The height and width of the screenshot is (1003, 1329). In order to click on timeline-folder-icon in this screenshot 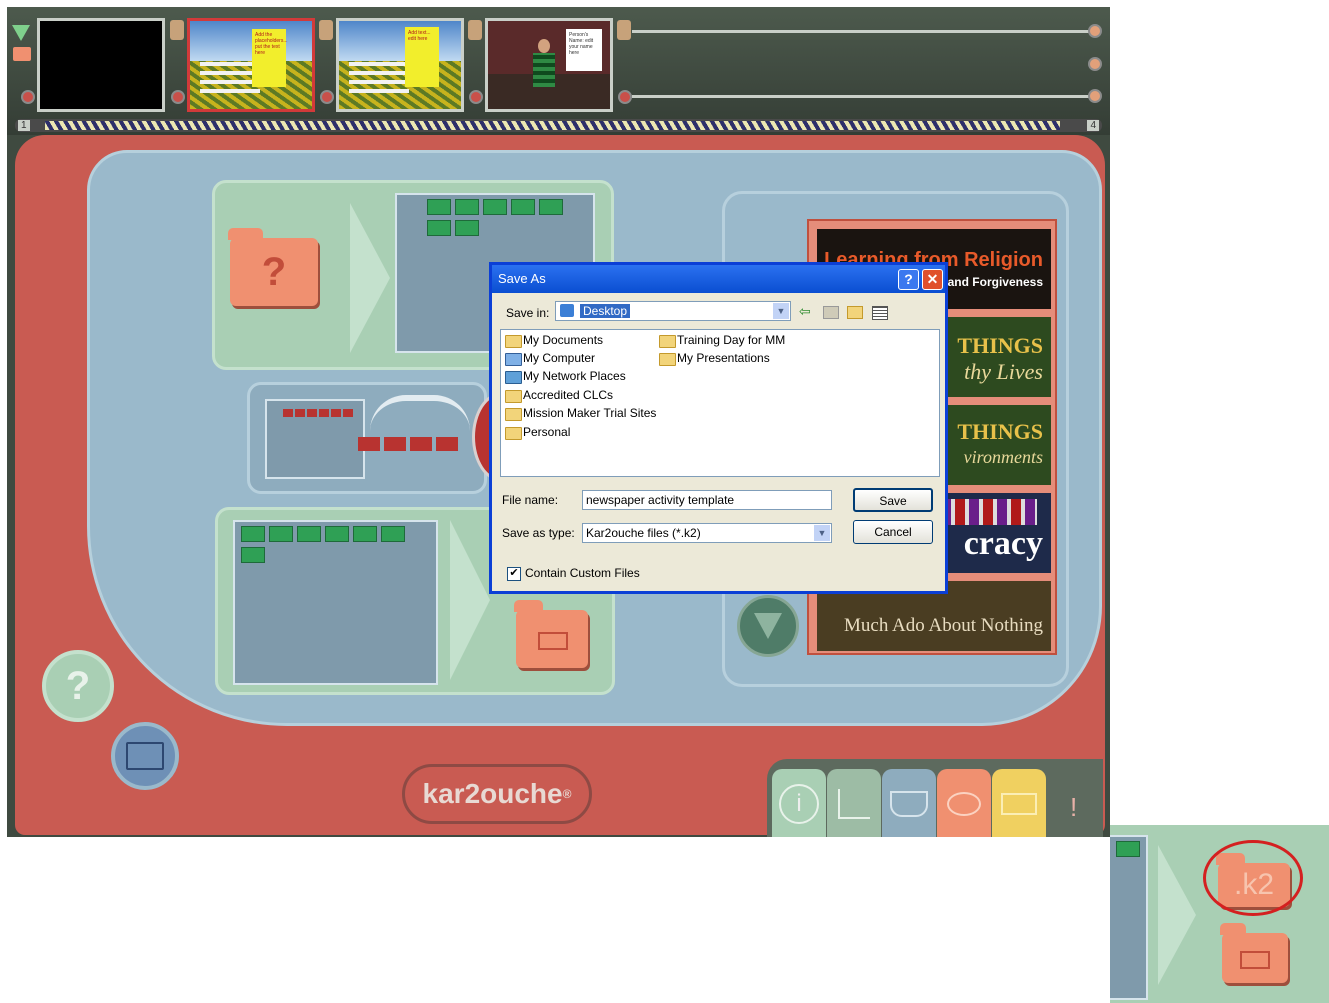, I will do `click(22, 54)`.